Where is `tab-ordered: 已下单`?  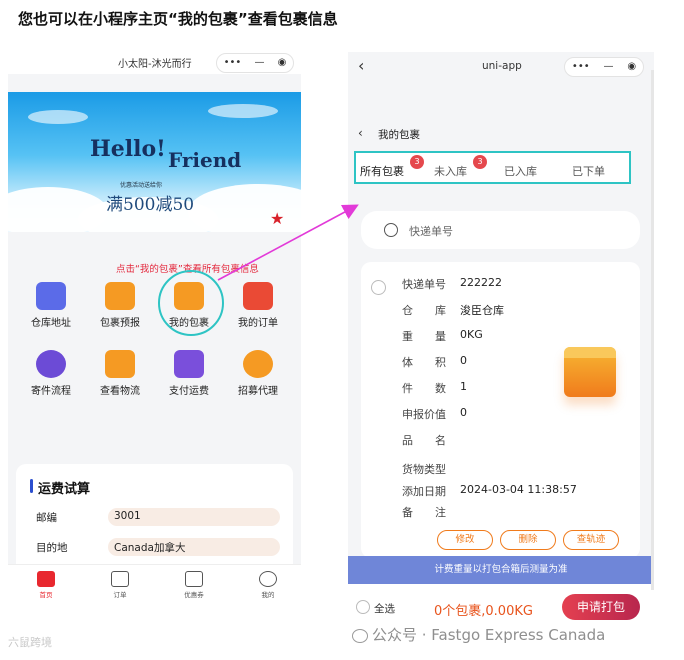
tab-ordered: 已下单 is located at coordinates (588, 171).